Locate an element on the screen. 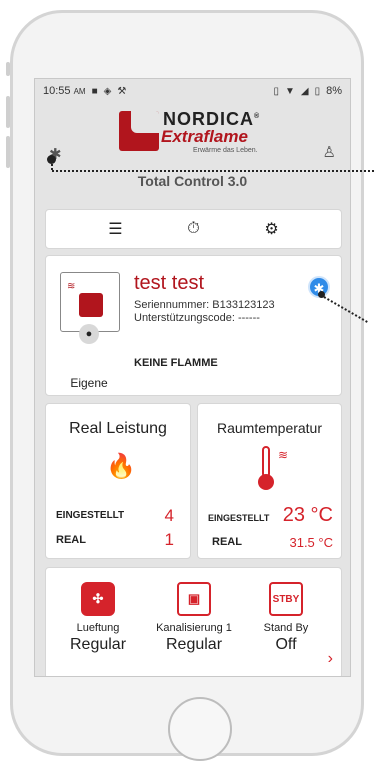 The image size is (374, 763). home-button is located at coordinates (200, 729).